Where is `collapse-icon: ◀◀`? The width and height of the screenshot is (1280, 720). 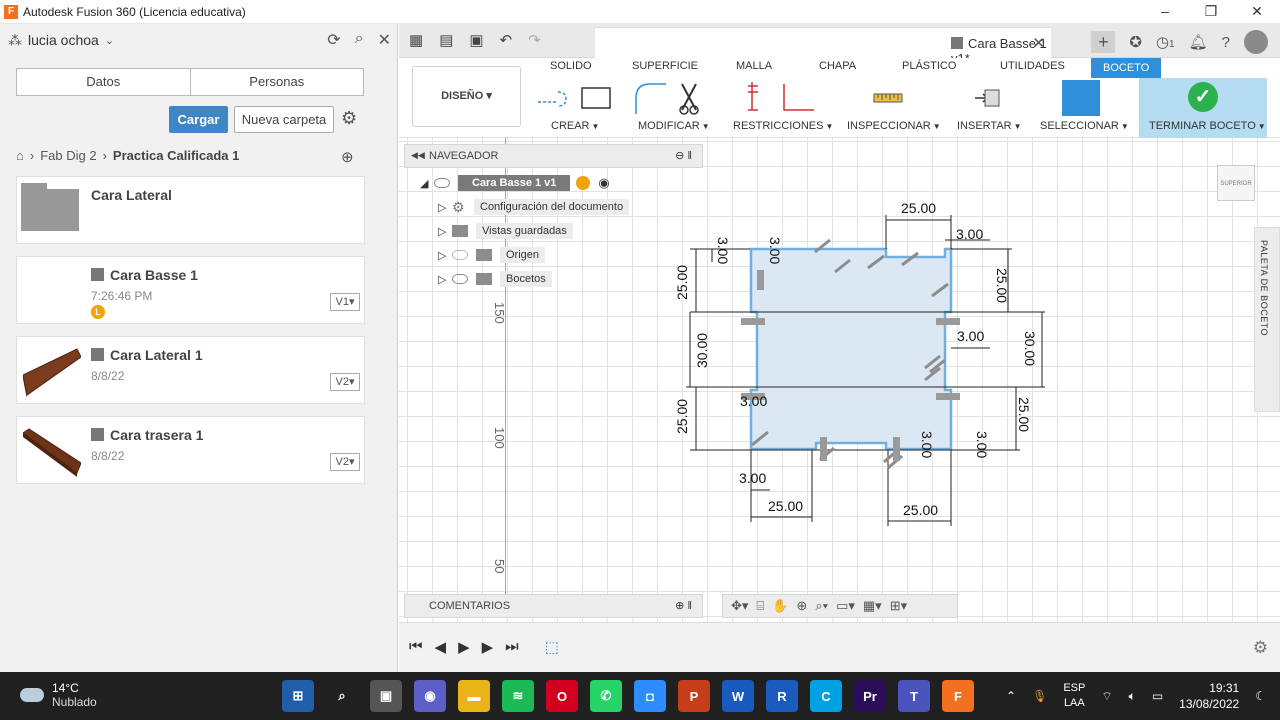
collapse-icon: ◀◀ is located at coordinates (418, 155).